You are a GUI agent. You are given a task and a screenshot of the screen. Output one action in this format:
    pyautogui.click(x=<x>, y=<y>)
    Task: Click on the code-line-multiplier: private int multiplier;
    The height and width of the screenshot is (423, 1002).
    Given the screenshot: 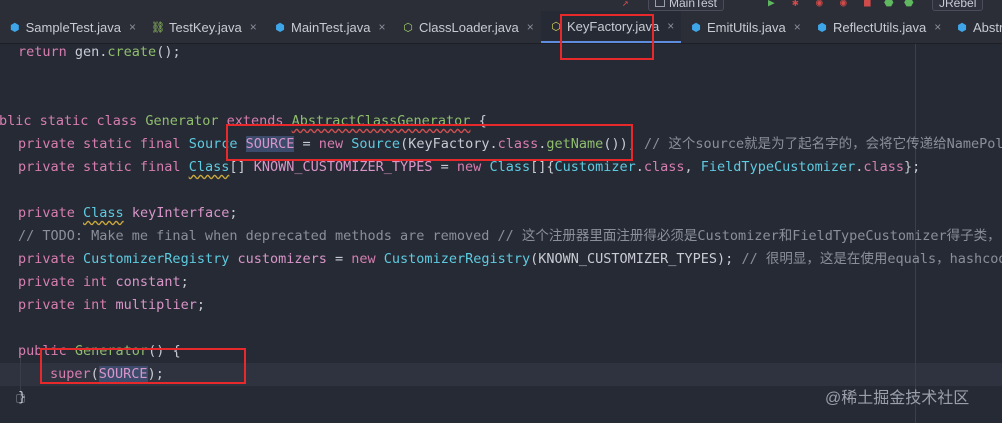 What is the action you would take?
    pyautogui.click(x=111, y=305)
    